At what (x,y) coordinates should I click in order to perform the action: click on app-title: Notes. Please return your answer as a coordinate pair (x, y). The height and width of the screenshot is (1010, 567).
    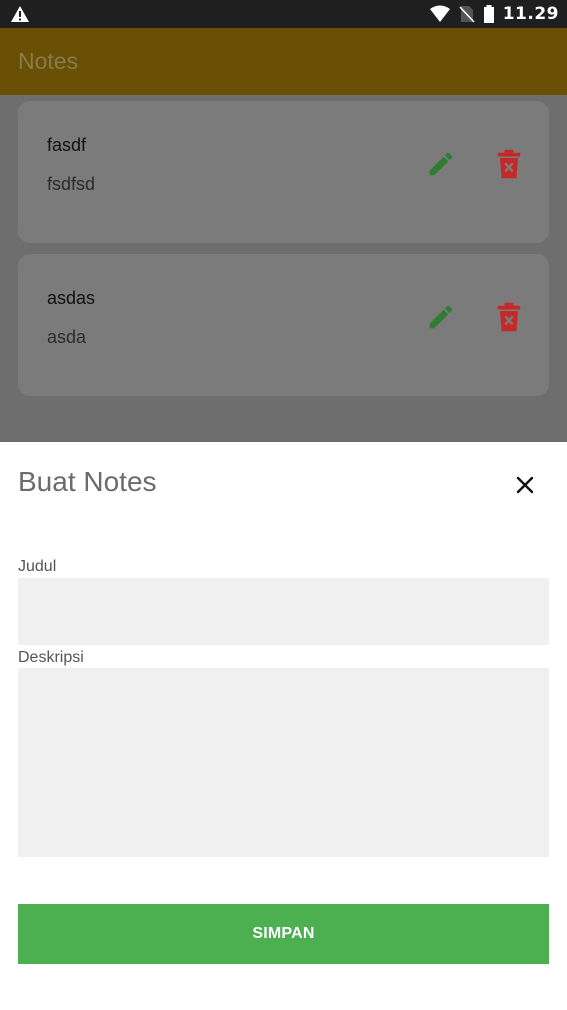
    Looking at the image, I should click on (48, 61).